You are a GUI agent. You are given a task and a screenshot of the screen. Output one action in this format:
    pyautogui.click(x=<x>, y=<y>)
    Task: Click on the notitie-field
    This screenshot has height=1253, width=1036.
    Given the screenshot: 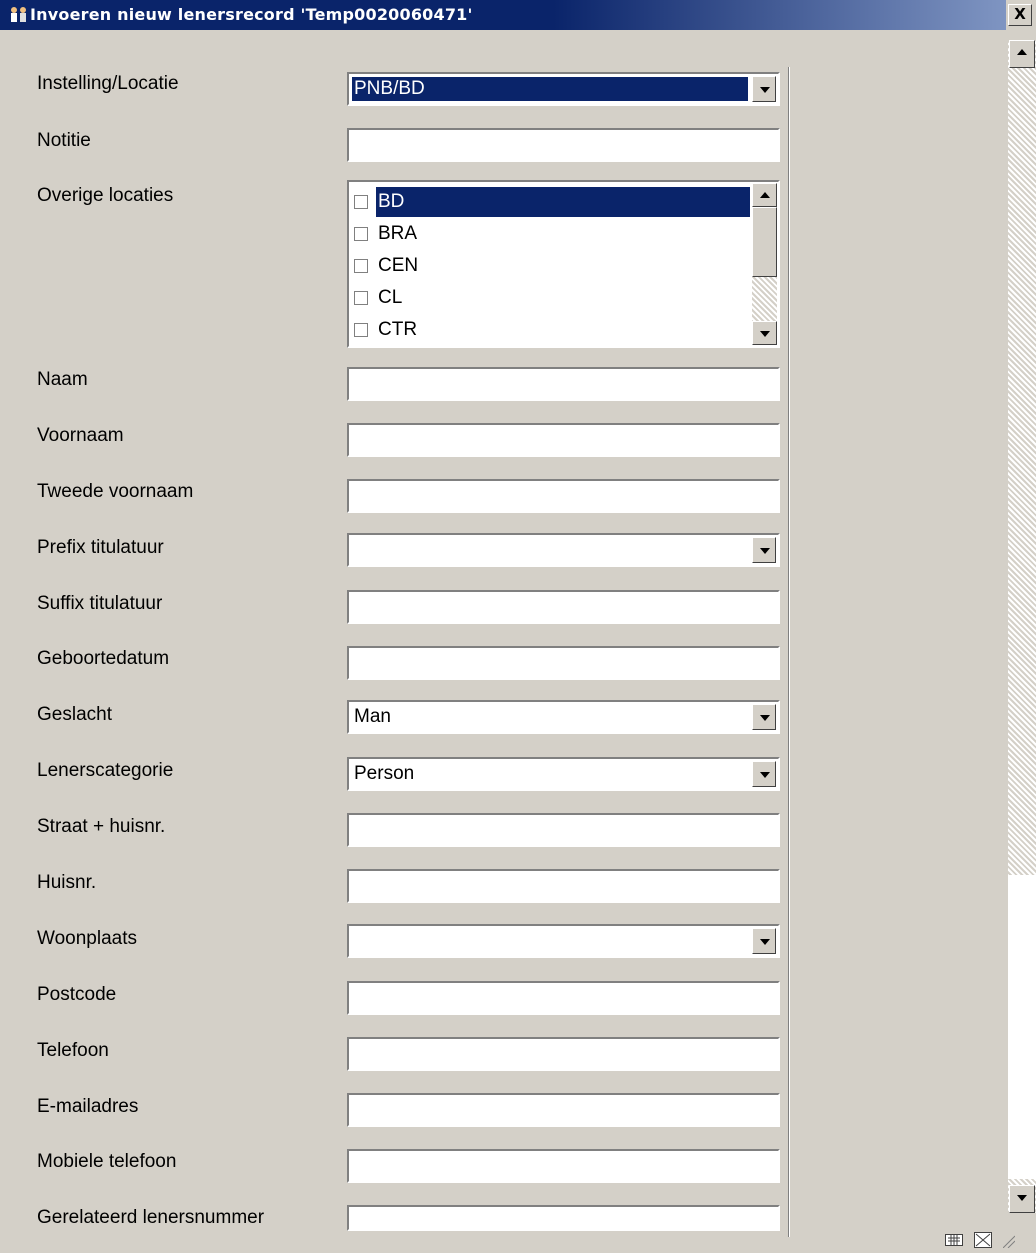 What is the action you would take?
    pyautogui.click(x=563, y=145)
    